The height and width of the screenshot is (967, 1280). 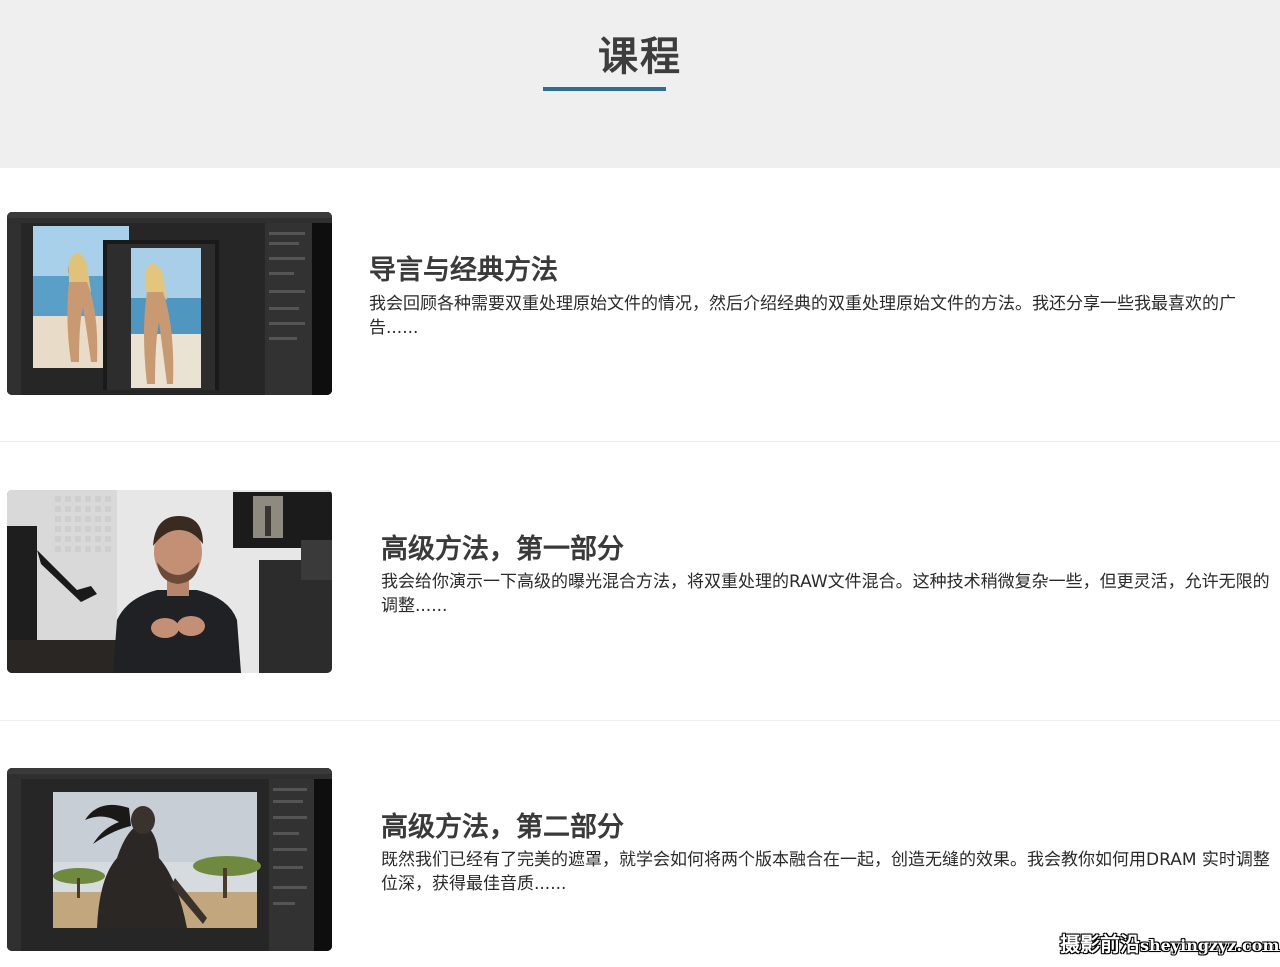 What do you see at coordinates (640, 57) in the screenshot?
I see `page-title: 课程` at bounding box center [640, 57].